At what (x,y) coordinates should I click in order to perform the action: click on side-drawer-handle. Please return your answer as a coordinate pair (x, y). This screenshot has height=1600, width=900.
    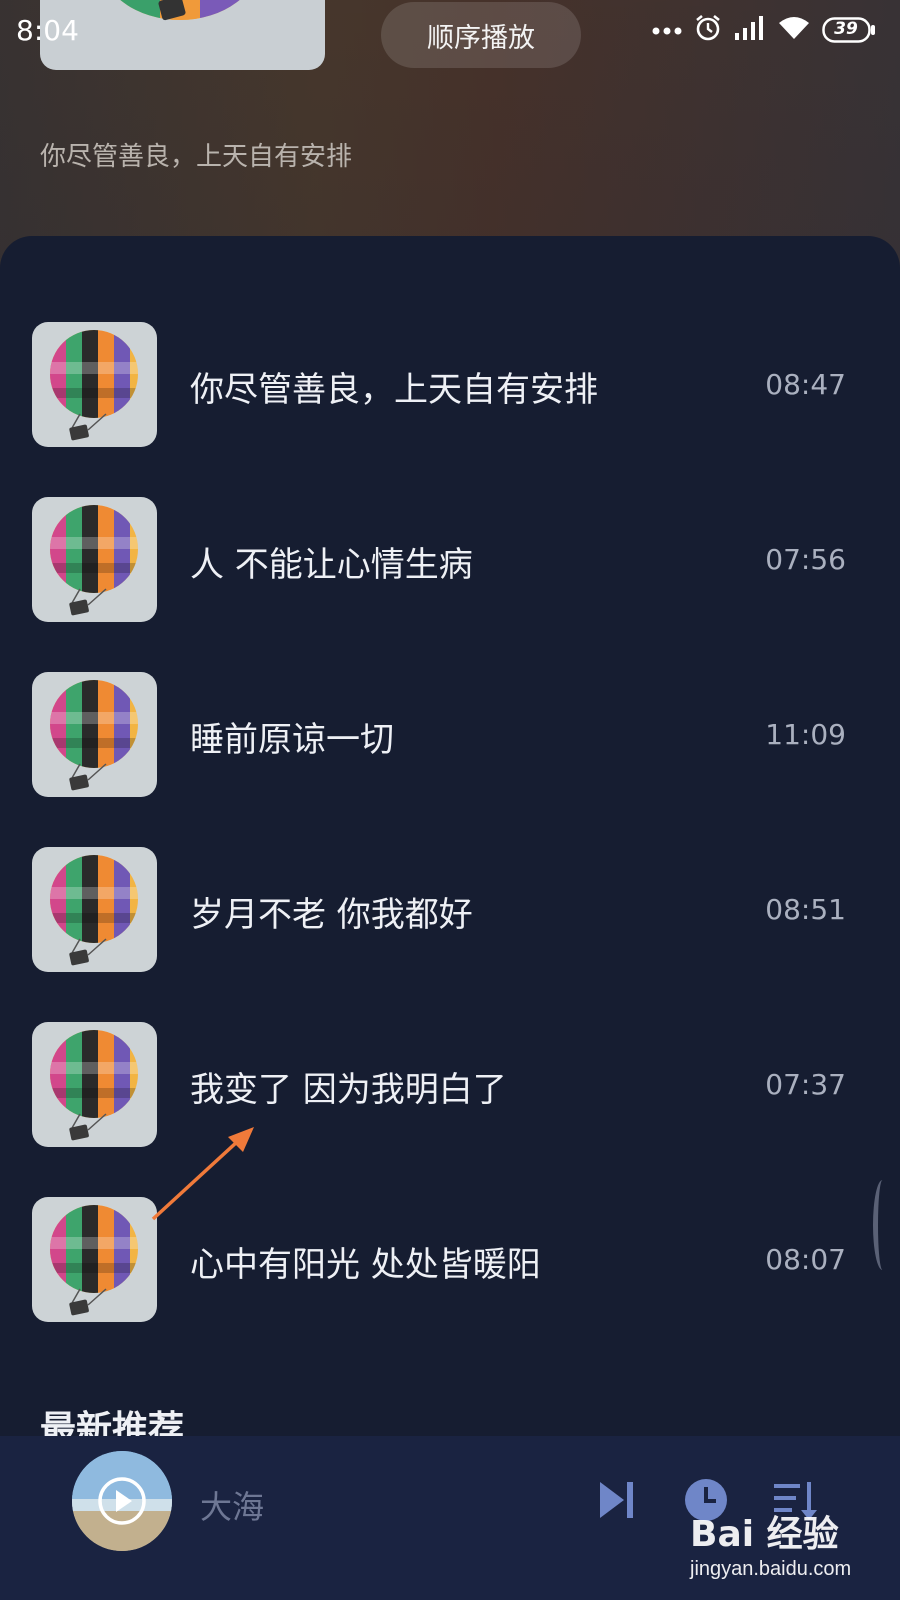
    Looking at the image, I should click on (882, 1225).